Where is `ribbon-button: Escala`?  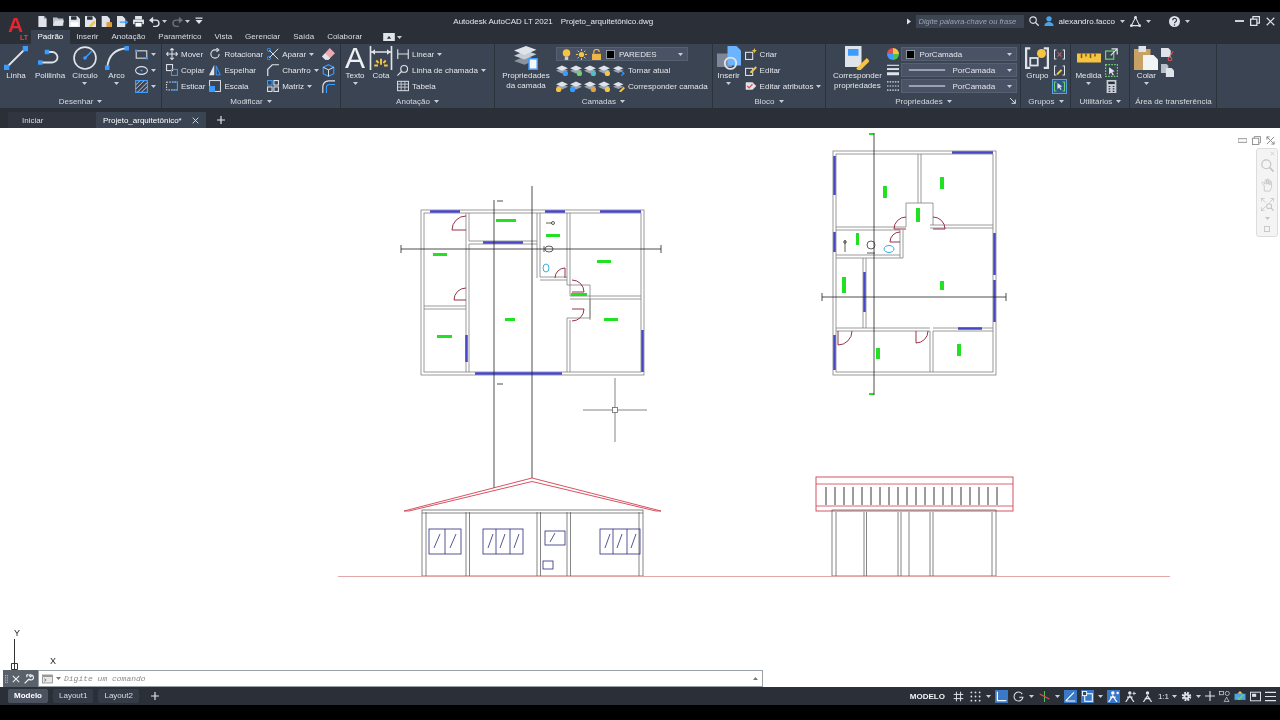
ribbon-button: Escala is located at coordinates (229, 86).